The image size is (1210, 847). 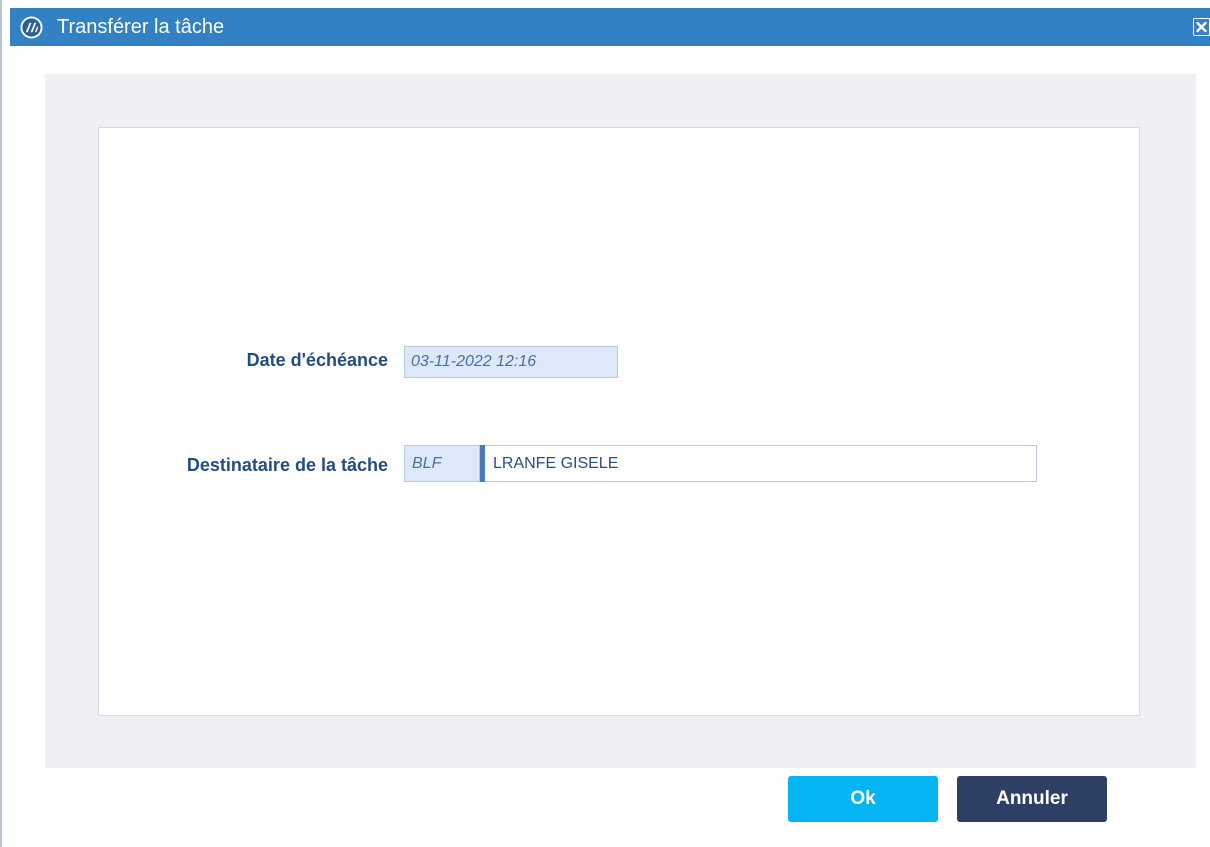 I want to click on dialog-title: Transférer la tâche, so click(x=141, y=27).